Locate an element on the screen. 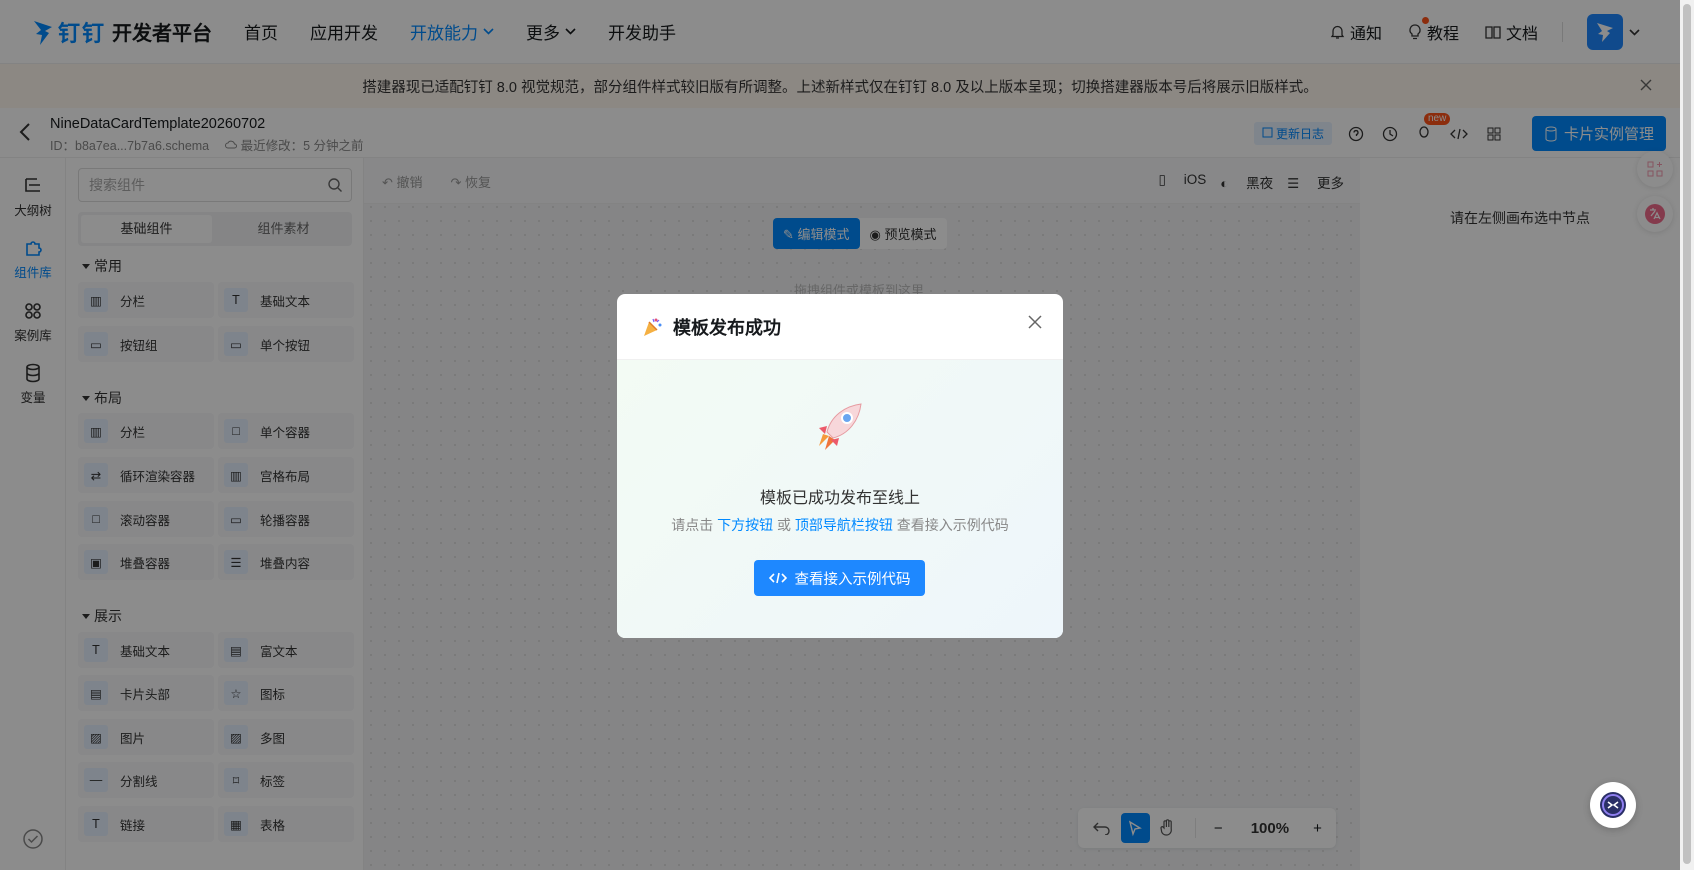  party-popper-icon is located at coordinates (653, 327).